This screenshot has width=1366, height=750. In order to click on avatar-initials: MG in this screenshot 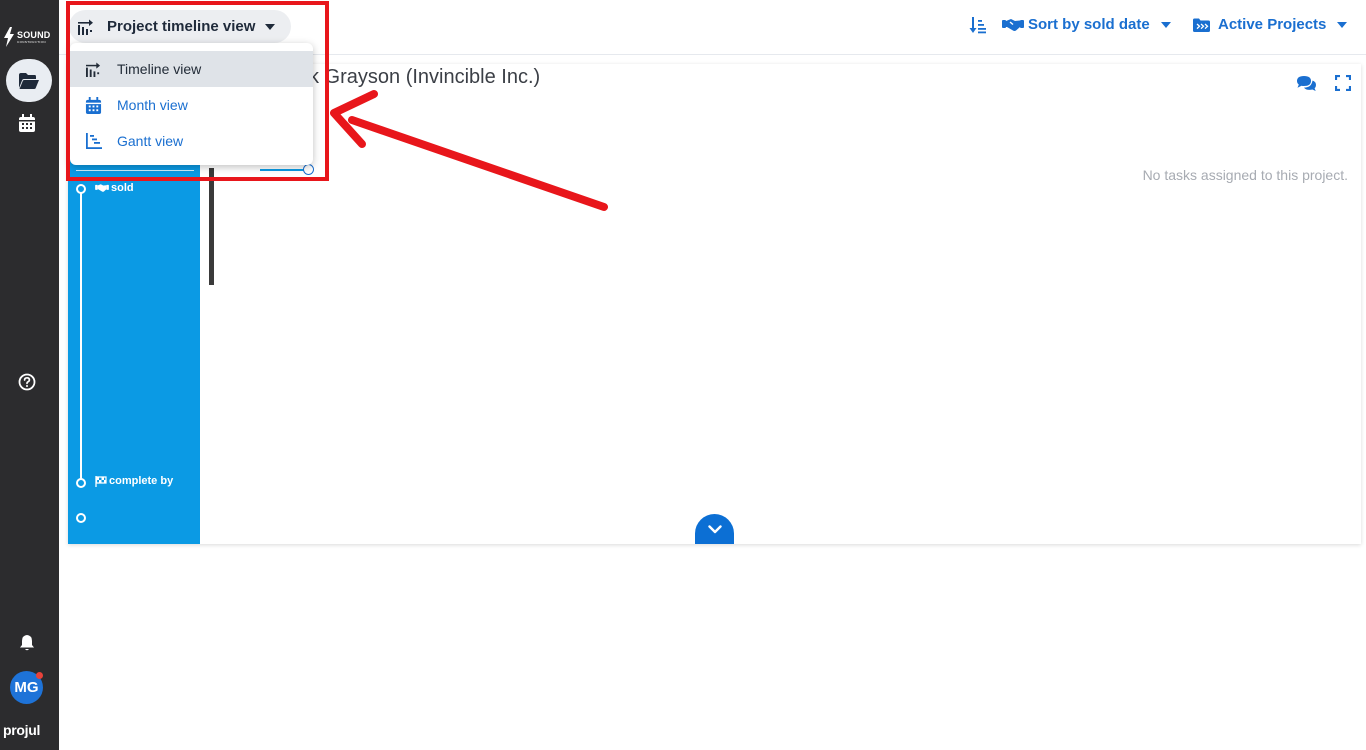, I will do `click(26, 687)`.